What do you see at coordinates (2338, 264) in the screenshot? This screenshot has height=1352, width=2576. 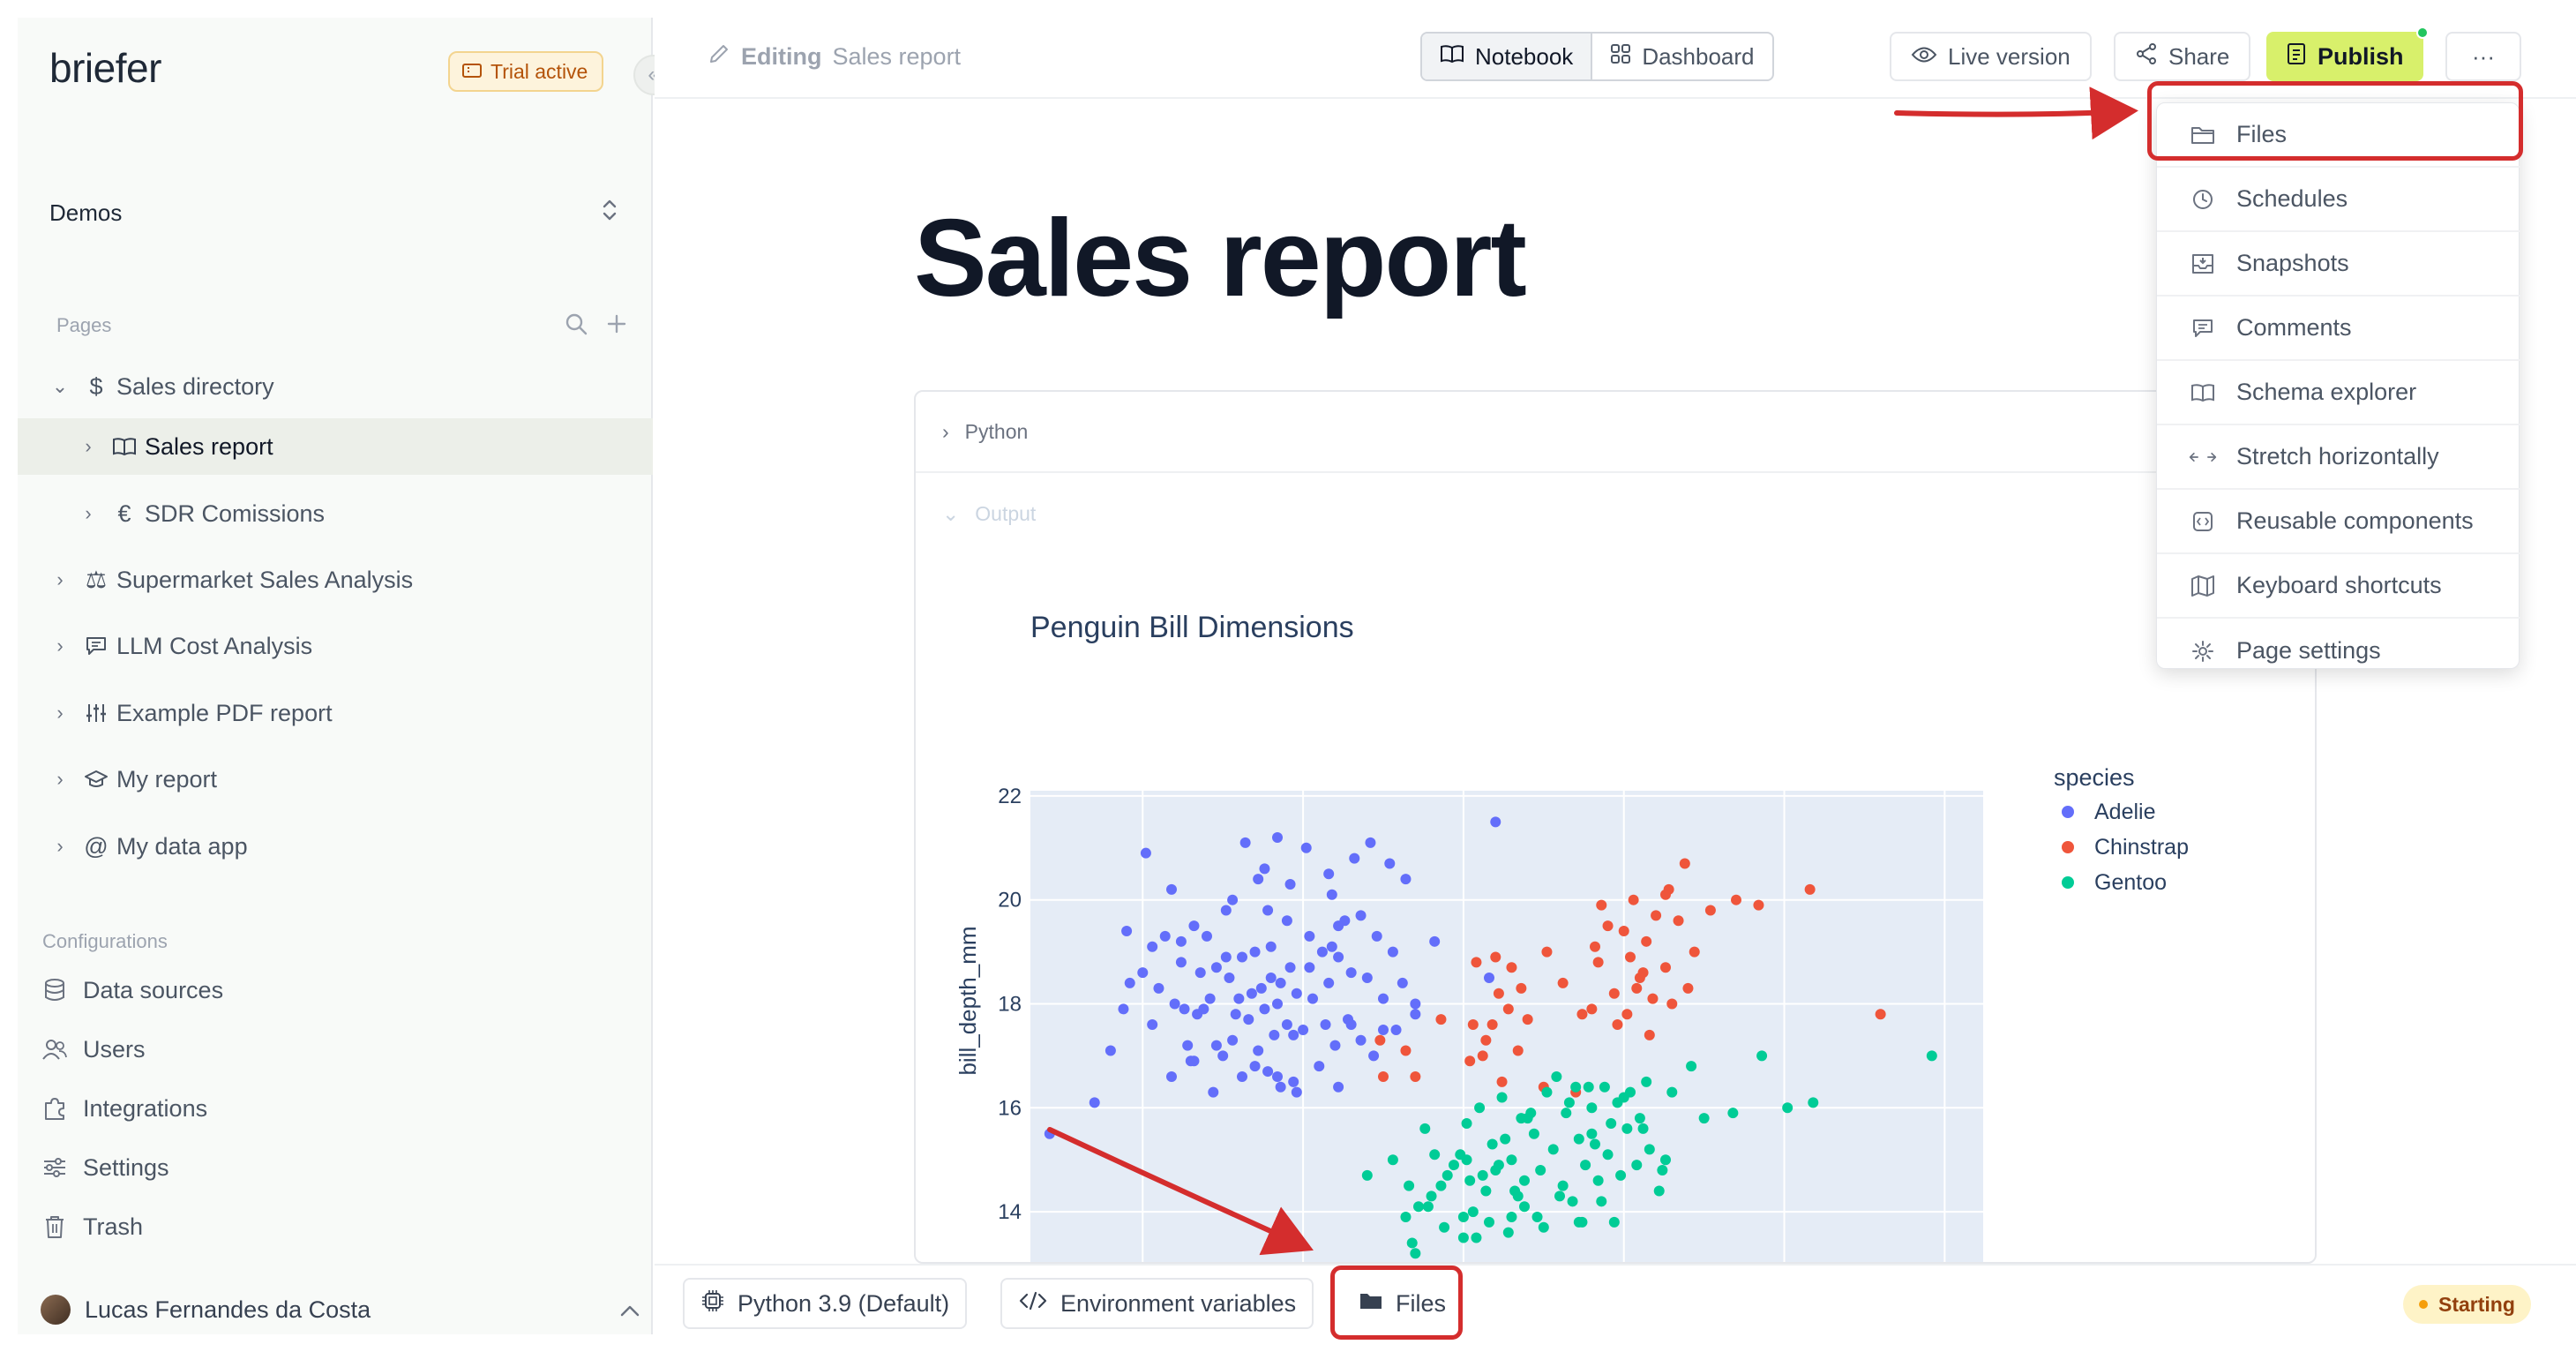 I see `menu-item-snapshots: Snapshots` at bounding box center [2338, 264].